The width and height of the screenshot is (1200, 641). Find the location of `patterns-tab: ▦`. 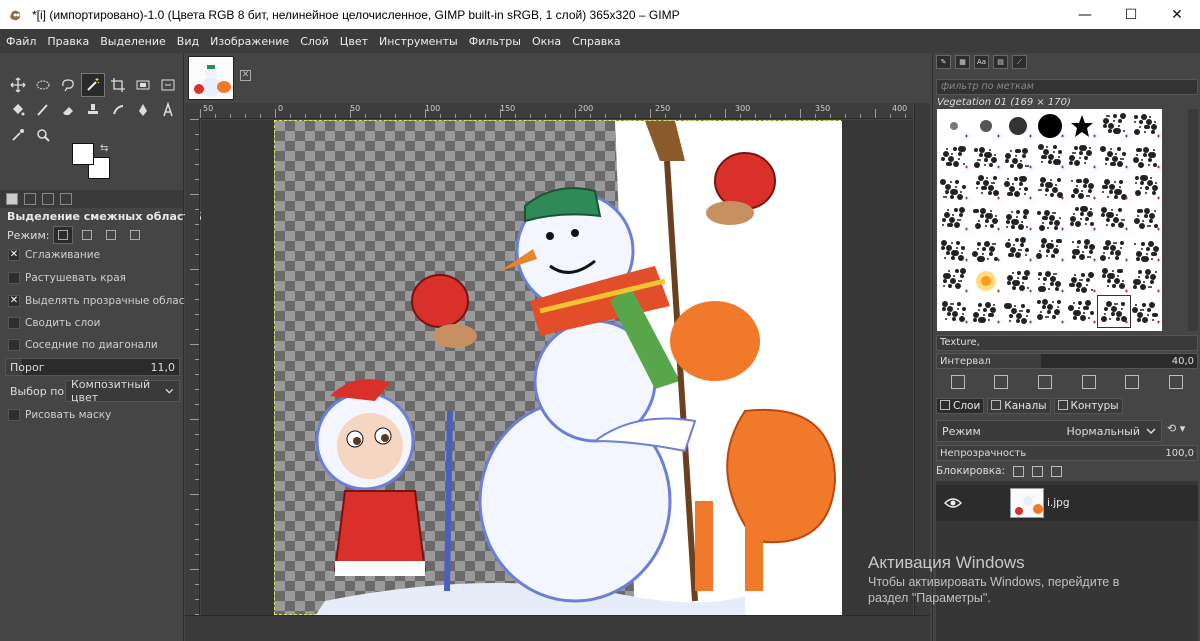

patterns-tab: ▦ is located at coordinates (962, 62).